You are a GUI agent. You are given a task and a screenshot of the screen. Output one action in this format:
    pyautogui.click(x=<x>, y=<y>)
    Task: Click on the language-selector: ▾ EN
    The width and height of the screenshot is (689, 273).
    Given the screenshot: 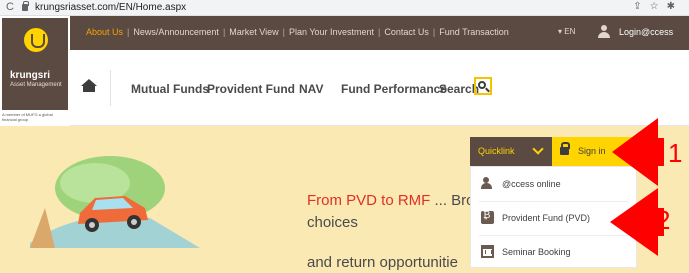 What is the action you would take?
    pyautogui.click(x=566, y=31)
    